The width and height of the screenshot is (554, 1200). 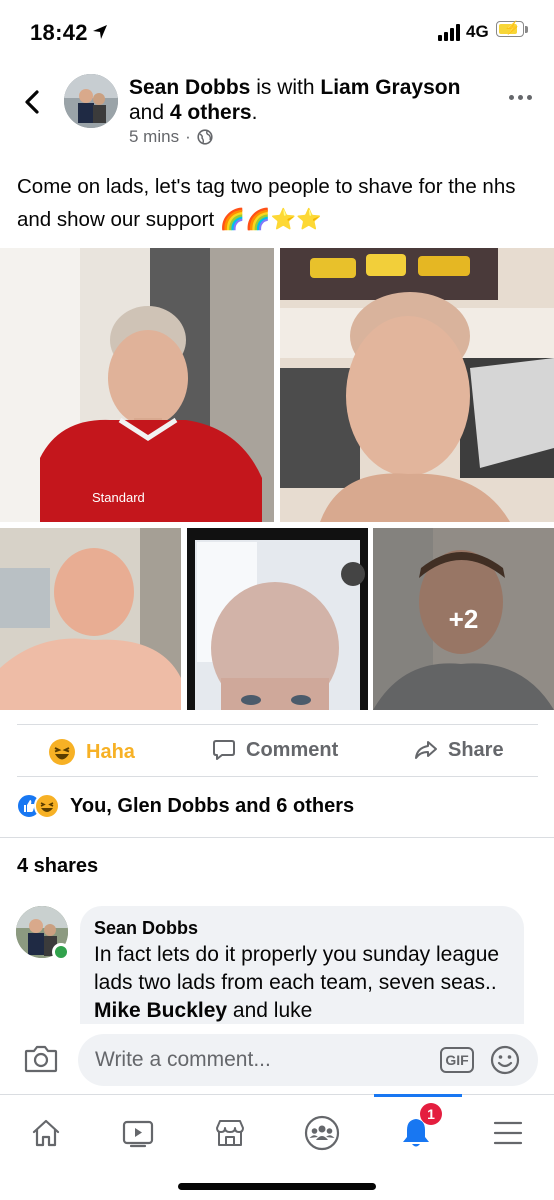 I want to click on share-icon, so click(x=426, y=750).